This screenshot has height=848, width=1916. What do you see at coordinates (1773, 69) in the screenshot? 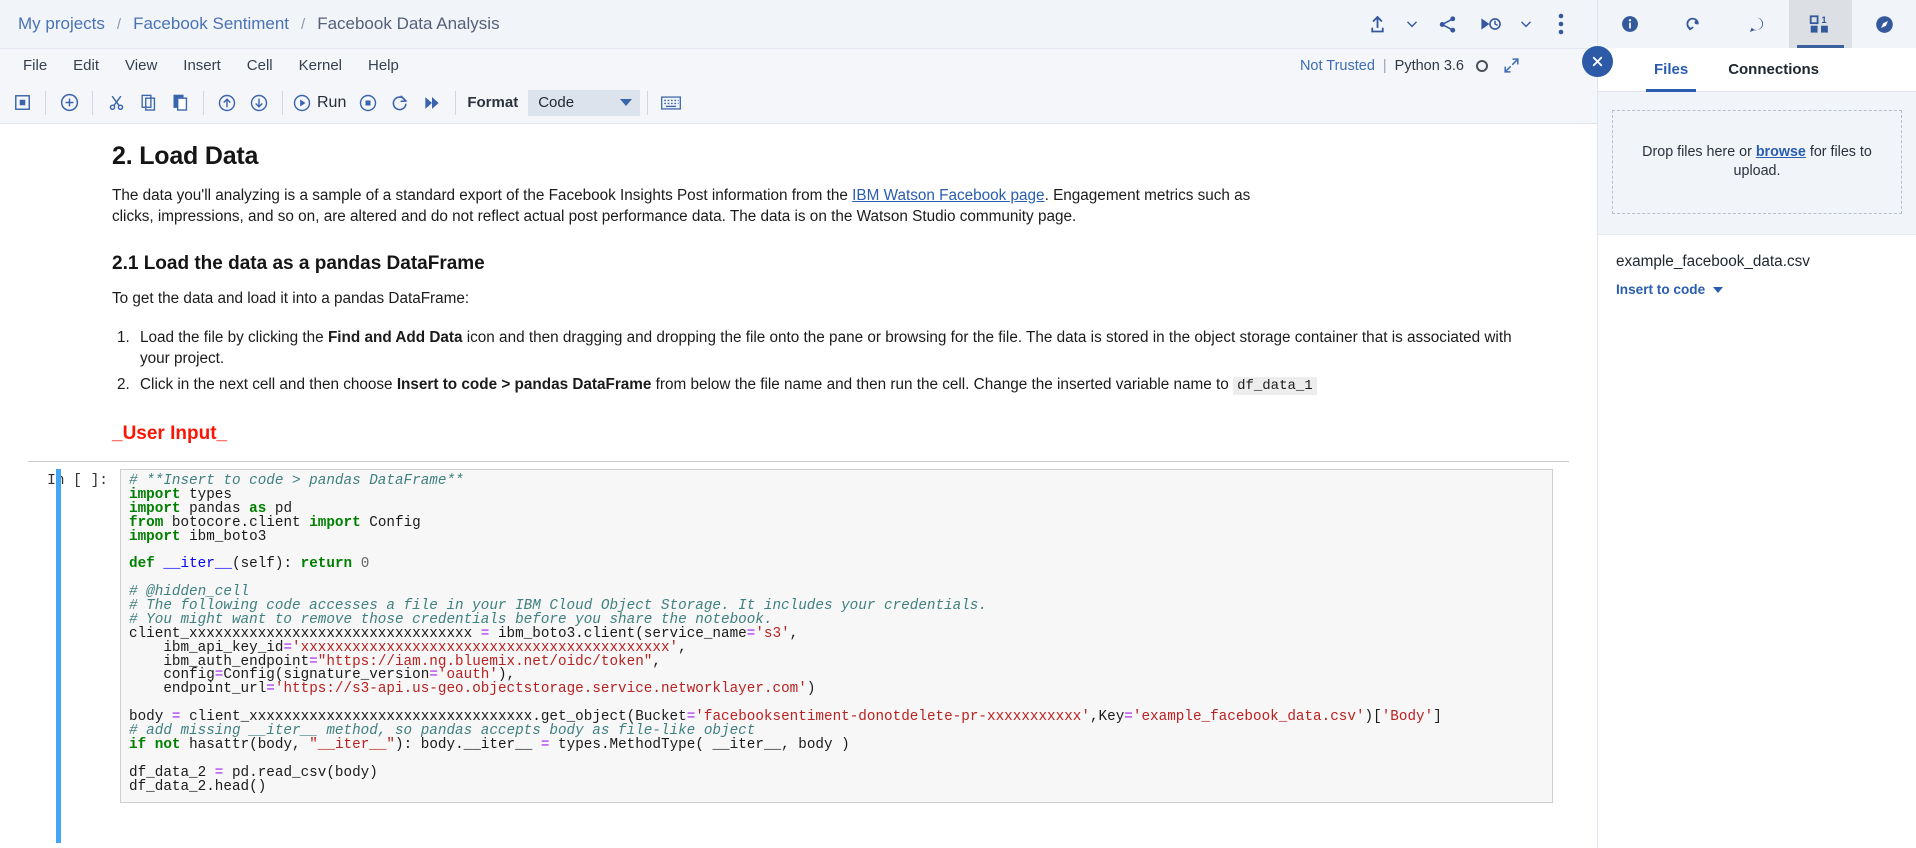
I see `tab-connections: Connections` at bounding box center [1773, 69].